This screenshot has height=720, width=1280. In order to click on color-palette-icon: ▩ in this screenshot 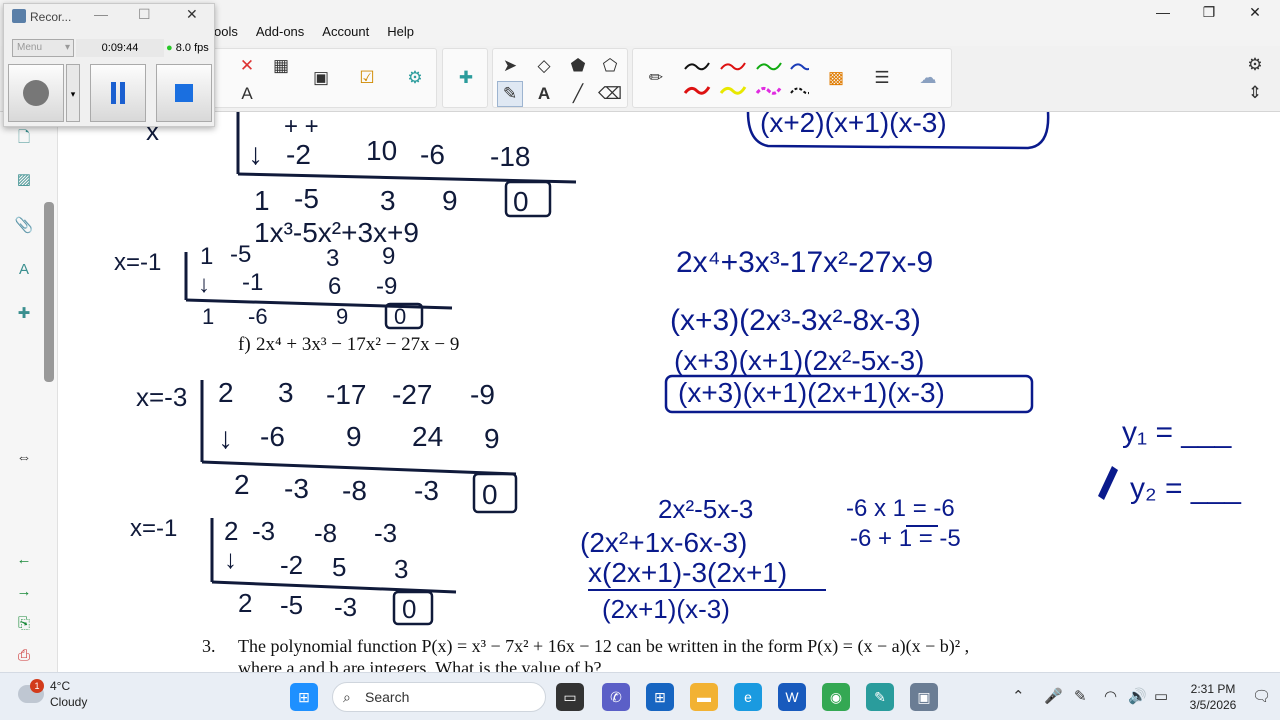, I will do `click(836, 78)`.